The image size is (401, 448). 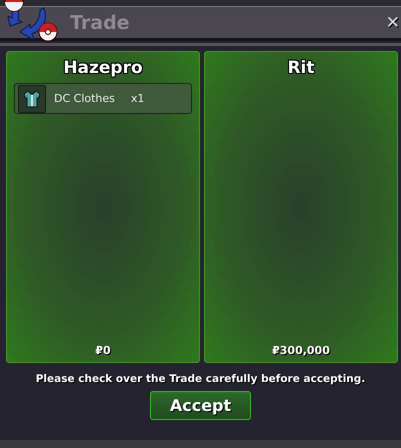 What do you see at coordinates (301, 68) in the screenshot?
I see `trader-name: Rit` at bounding box center [301, 68].